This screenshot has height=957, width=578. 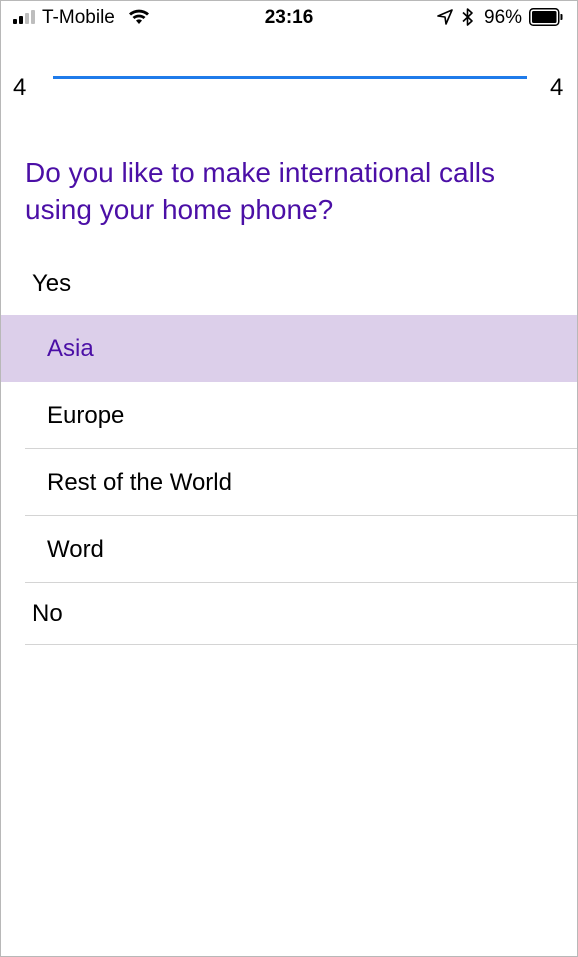 What do you see at coordinates (86, 415) in the screenshot?
I see `option-label: Europe` at bounding box center [86, 415].